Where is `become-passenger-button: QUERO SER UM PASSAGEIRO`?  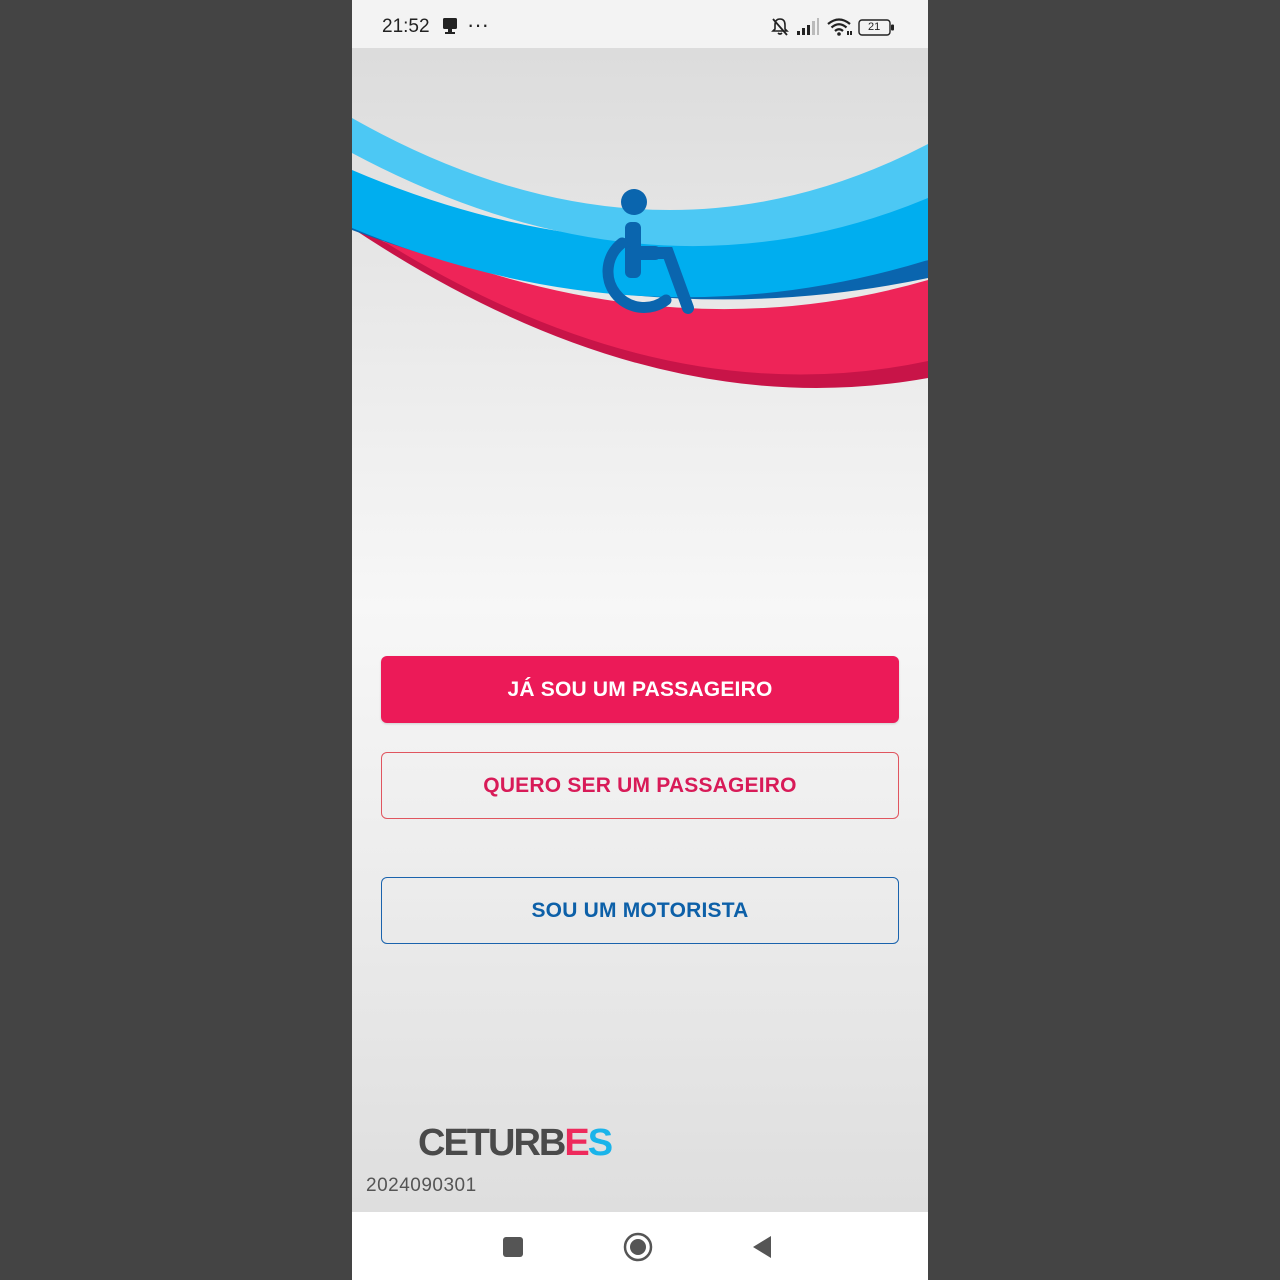
become-passenger-button: QUERO SER UM PASSAGEIRO is located at coordinates (640, 785).